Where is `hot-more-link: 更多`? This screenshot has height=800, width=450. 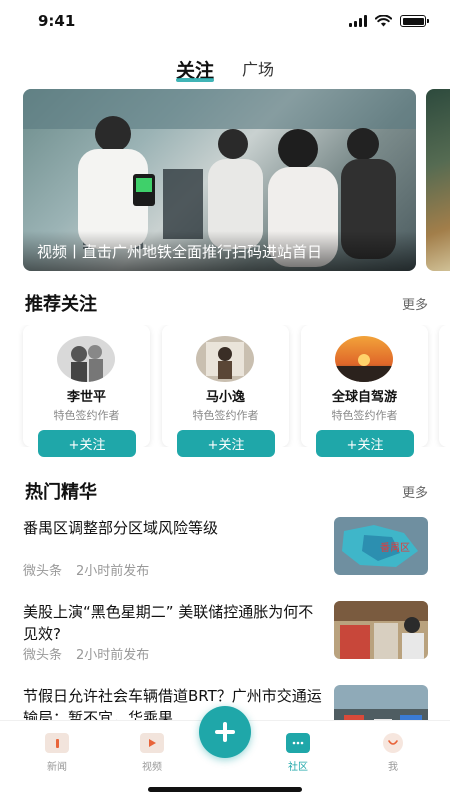
hot-more-link: 更多 is located at coordinates (415, 491).